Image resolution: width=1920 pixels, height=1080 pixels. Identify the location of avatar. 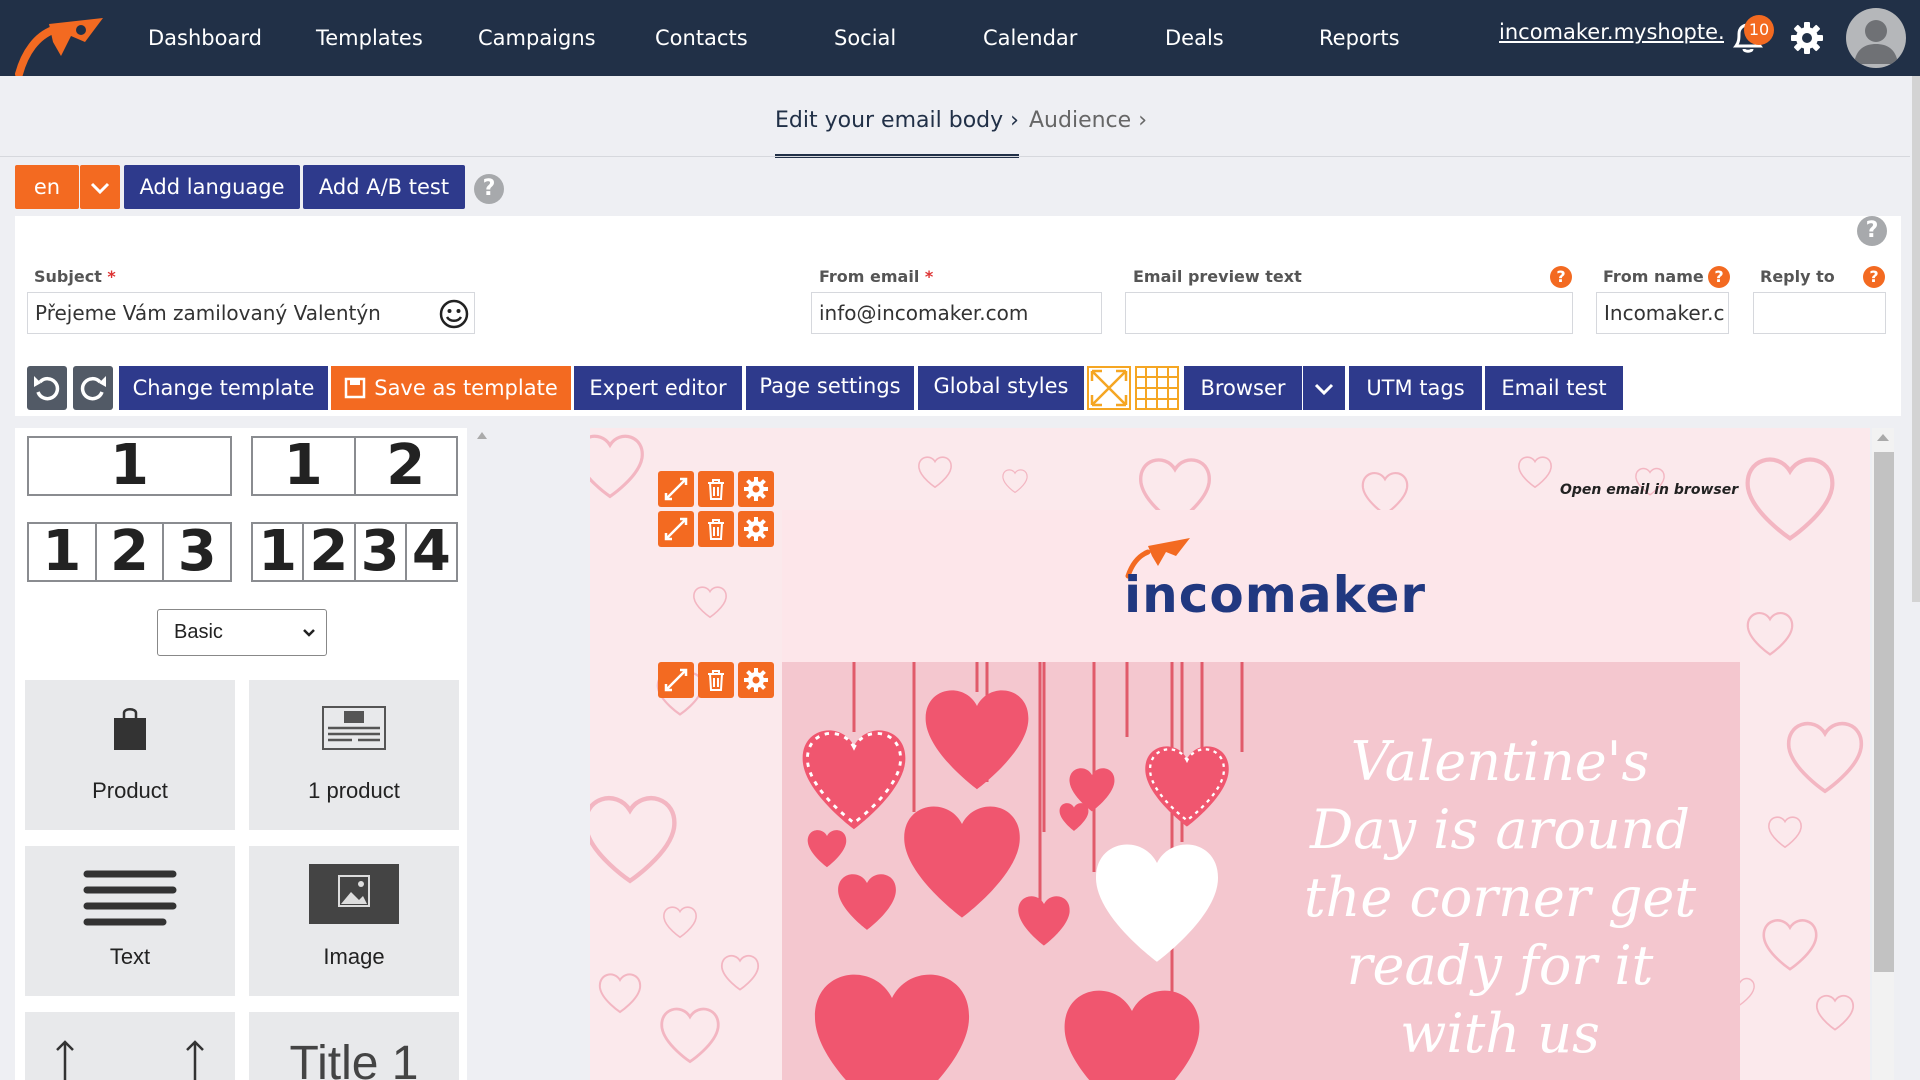
(1876, 38).